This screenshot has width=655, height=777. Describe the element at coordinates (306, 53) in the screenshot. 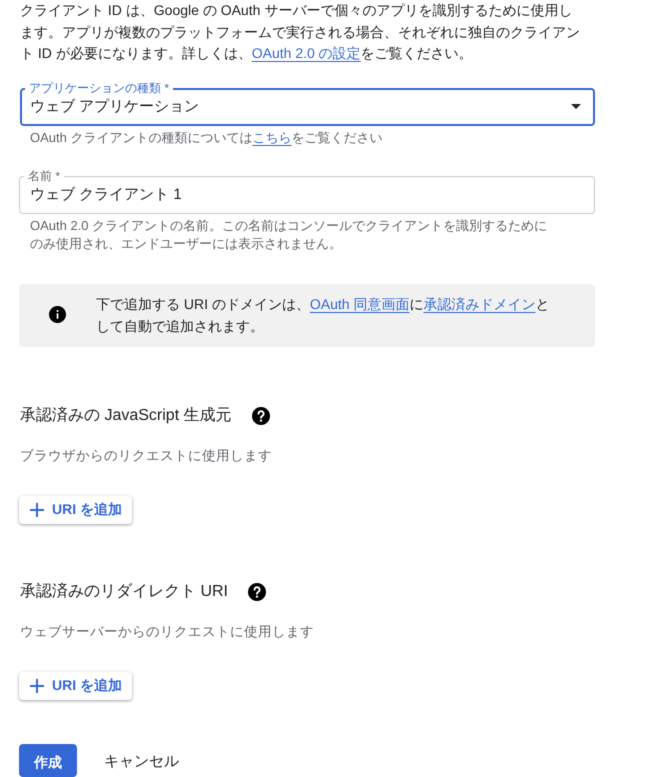

I see `text-link: OAuth 2.0 の設定` at that location.